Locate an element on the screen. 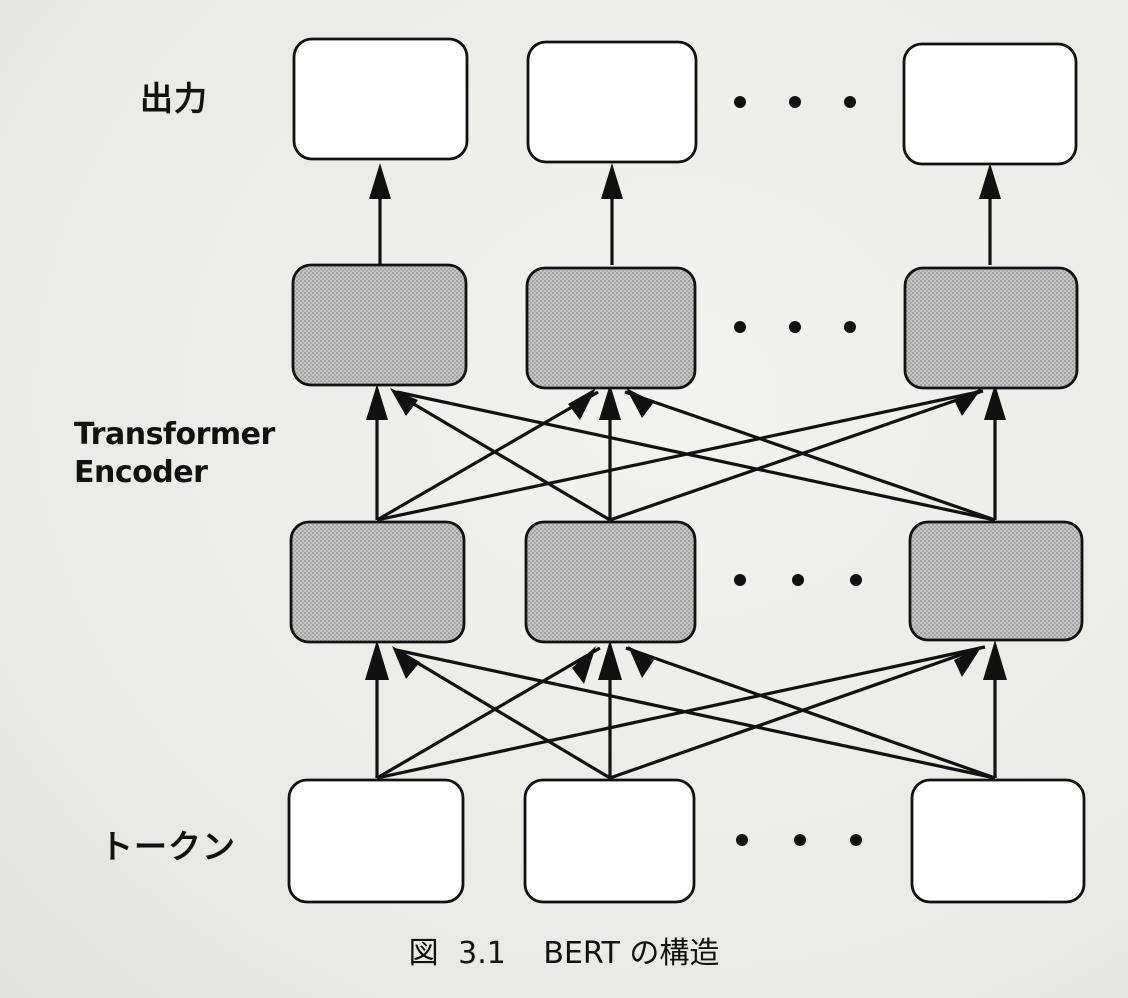  connections-token-to-encoder1 is located at coordinates (686, 710).